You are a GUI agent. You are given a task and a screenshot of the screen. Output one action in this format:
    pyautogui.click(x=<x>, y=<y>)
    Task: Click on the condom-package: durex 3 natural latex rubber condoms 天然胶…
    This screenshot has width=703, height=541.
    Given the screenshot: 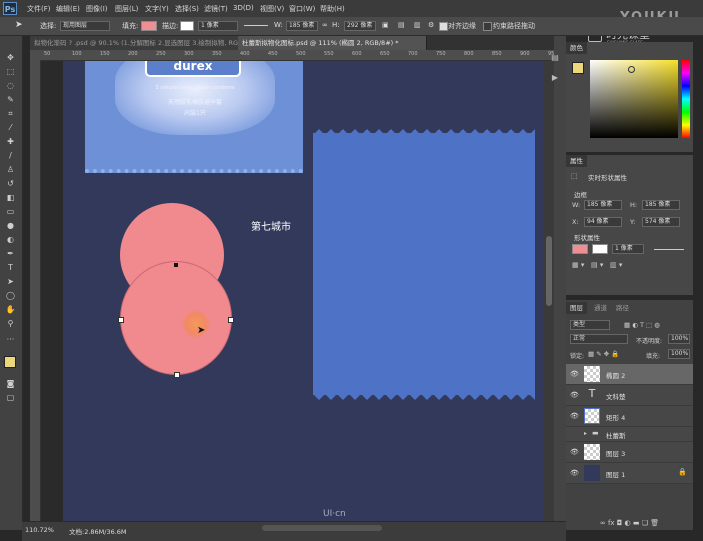 What is the action you would take?
    pyautogui.click(x=194, y=117)
    